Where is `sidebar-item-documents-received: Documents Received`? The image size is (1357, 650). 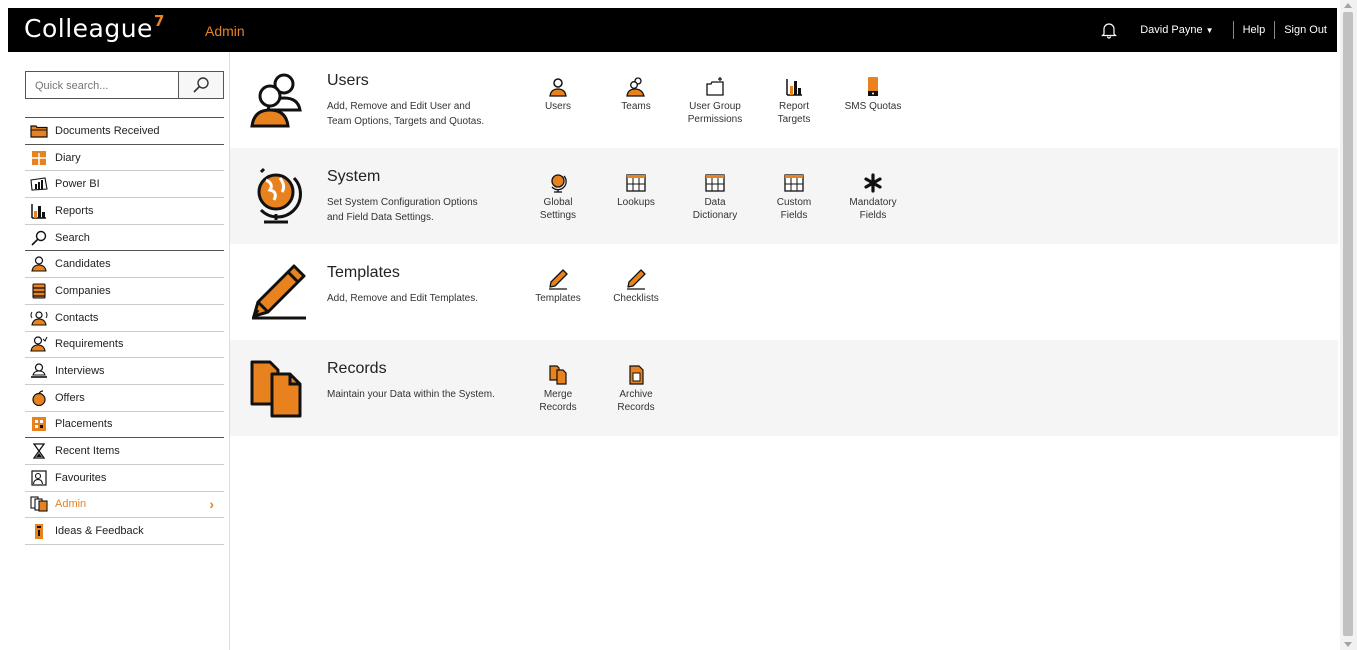 sidebar-item-documents-received: Documents Received is located at coordinates (124, 131).